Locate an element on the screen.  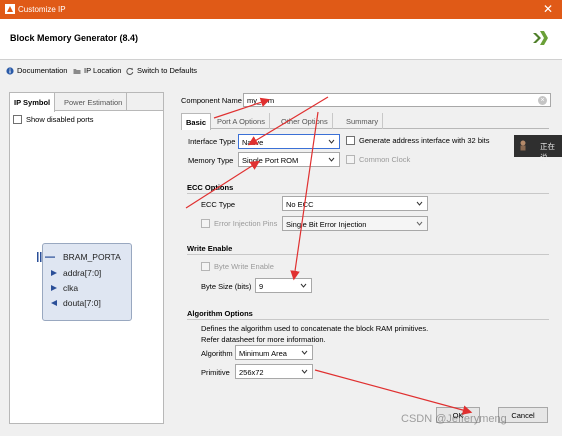
app-icon is located at coordinates (10, 9).